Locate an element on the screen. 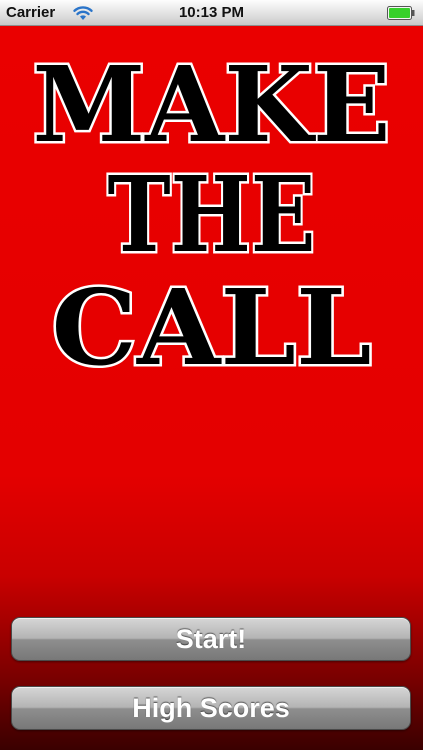  battery-icon is located at coordinates (401, 13).